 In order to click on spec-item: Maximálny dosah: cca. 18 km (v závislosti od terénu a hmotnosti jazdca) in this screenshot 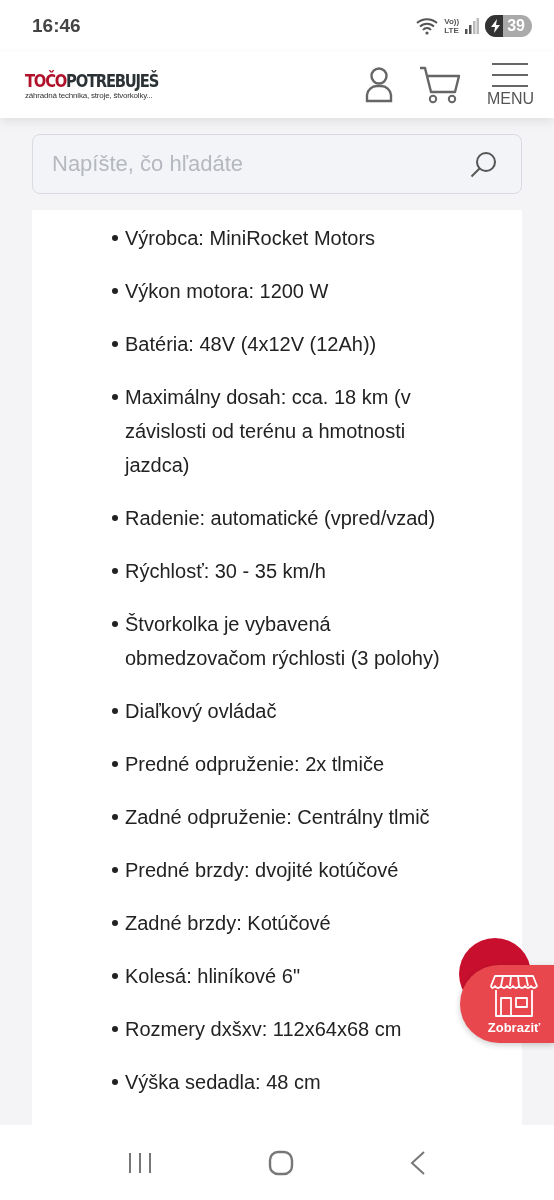, I will do `click(268, 431)`.